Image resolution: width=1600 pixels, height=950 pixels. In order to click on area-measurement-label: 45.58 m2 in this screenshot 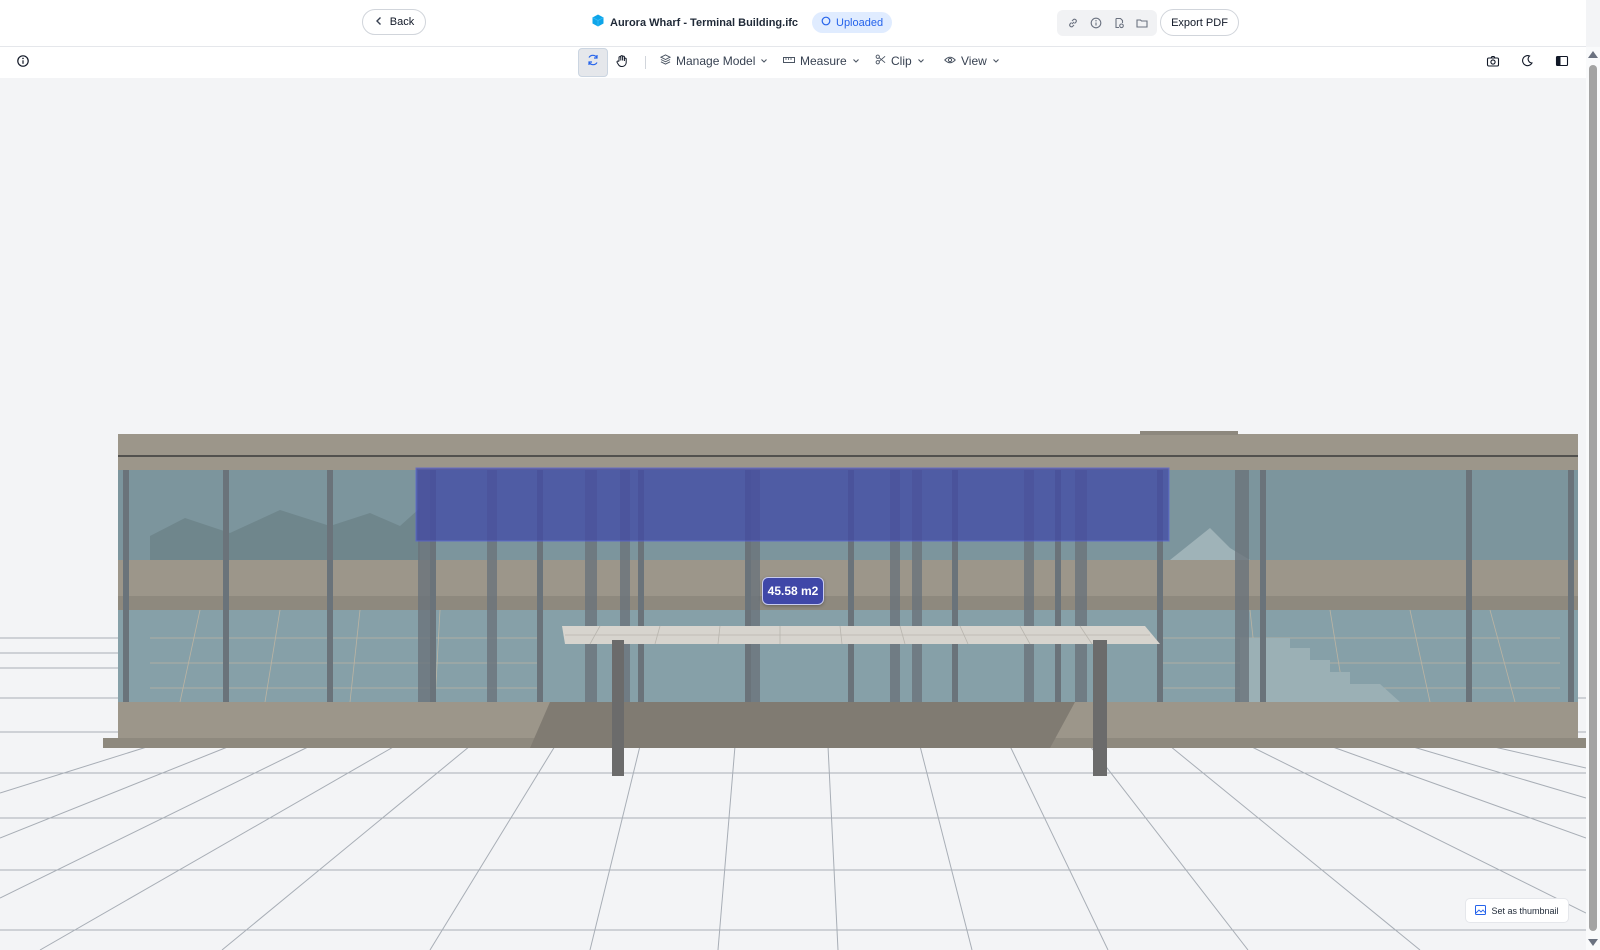, I will do `click(793, 591)`.